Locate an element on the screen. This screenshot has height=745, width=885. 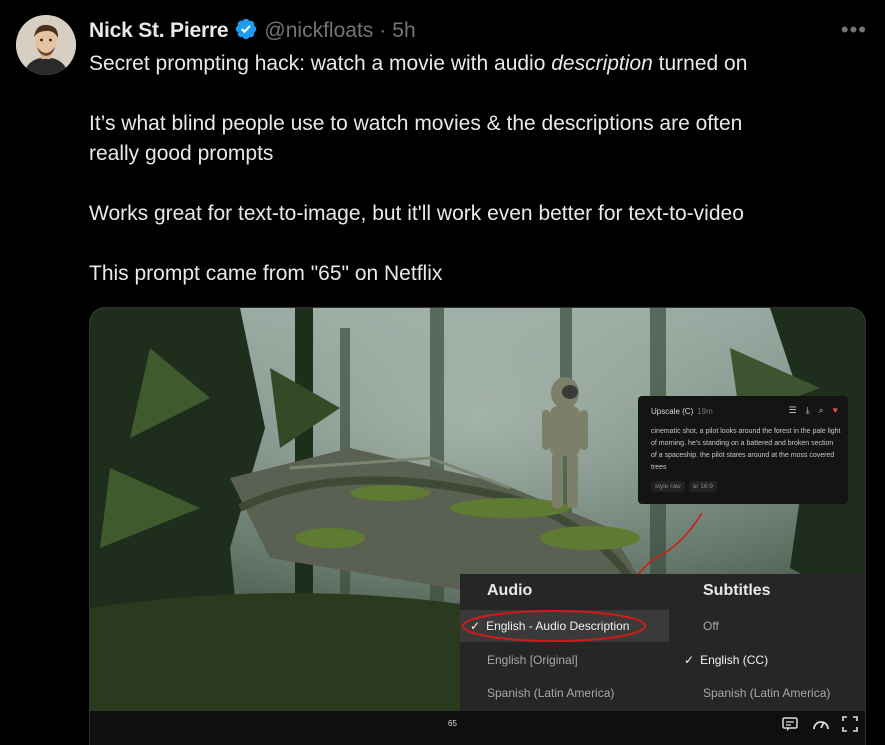
player-title: 65 is located at coordinates (452, 723).